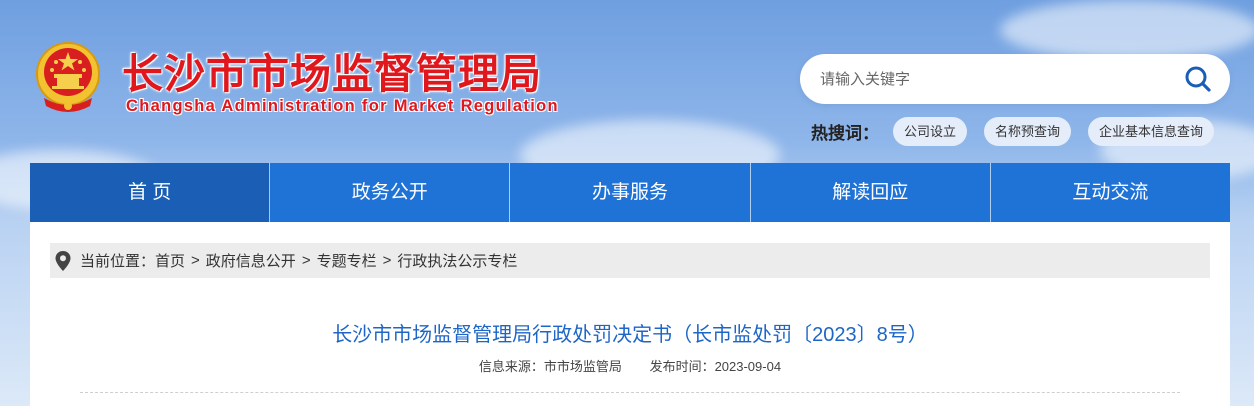 The image size is (1254, 406). I want to click on main-nav: 首 页 政务公开 办事服务 解读回应 互动交流, so click(630, 192).